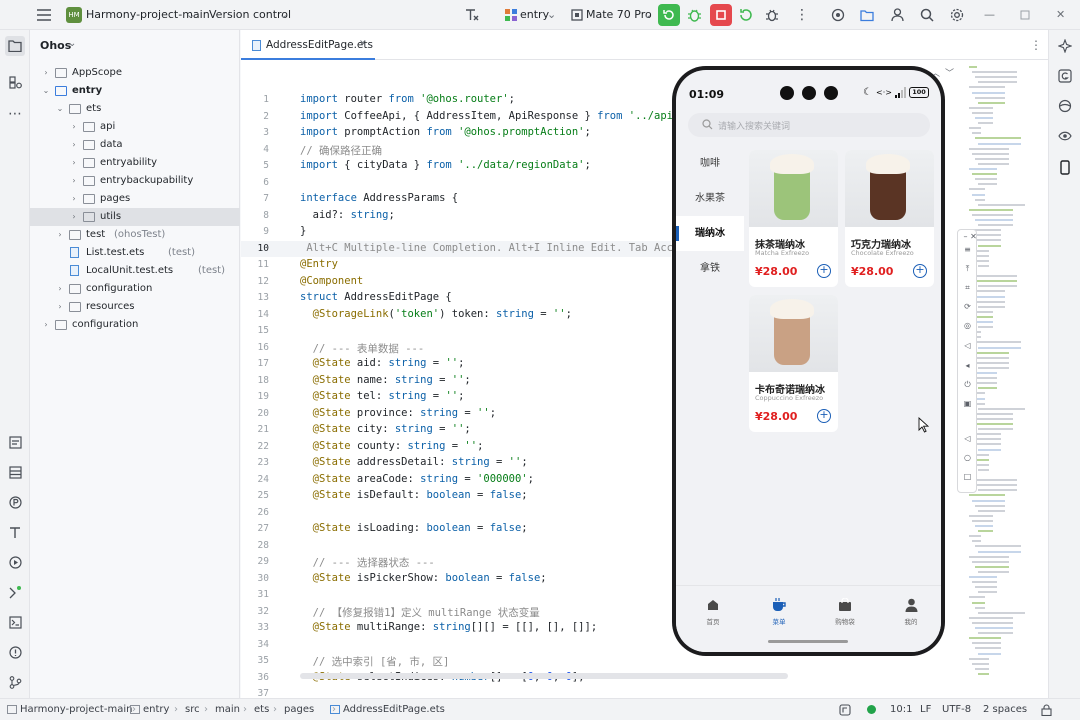 Image resolution: width=1080 pixels, height=720 pixels. Describe the element at coordinates (135, 307) in the screenshot. I see `tree-item: › resources` at that location.